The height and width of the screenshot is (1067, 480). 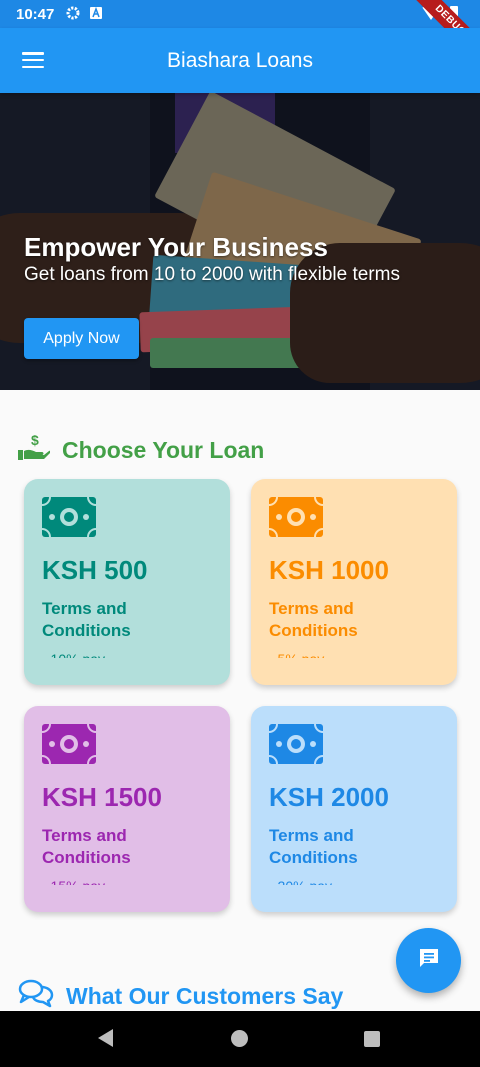 I want to click on loan-terms-detail: - 15% pay, so click(x=127, y=881).